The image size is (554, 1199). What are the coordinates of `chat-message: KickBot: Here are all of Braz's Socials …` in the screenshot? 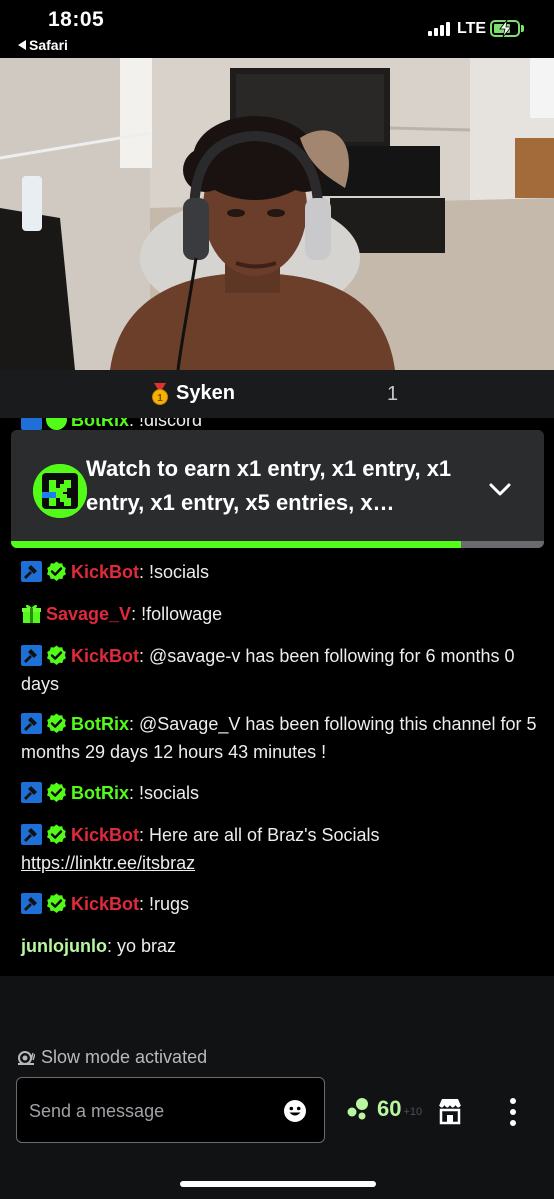 It's located at (279, 849).